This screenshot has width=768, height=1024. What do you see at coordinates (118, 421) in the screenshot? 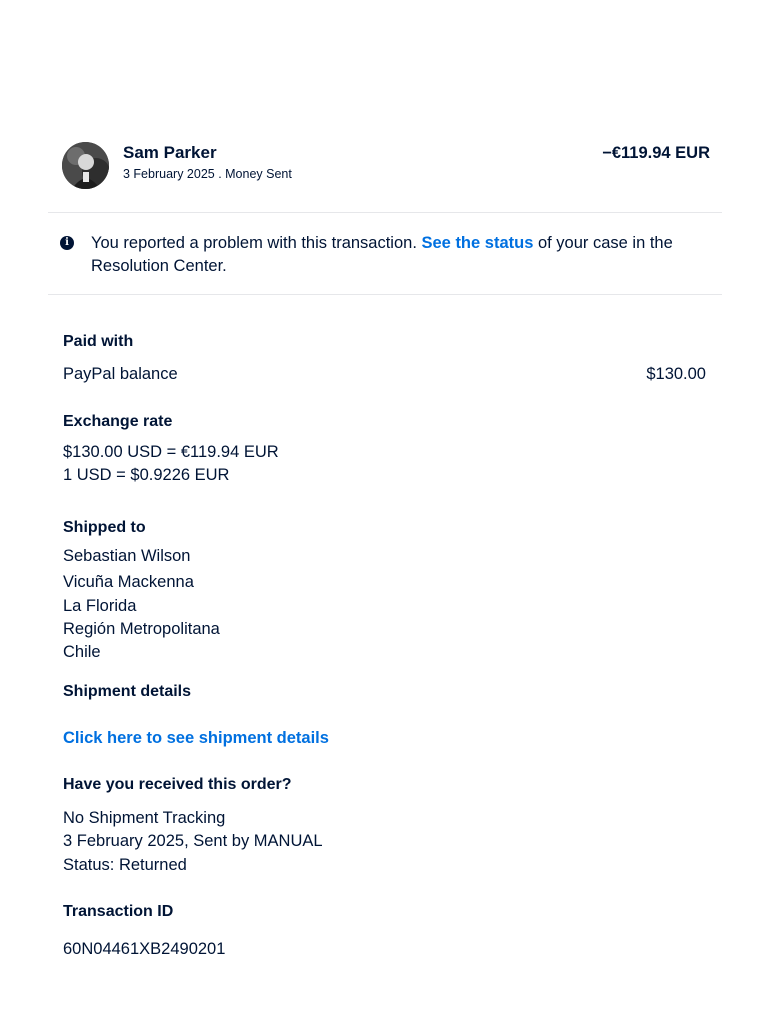
I see `exchange-rate-label: Exchange rate` at bounding box center [118, 421].